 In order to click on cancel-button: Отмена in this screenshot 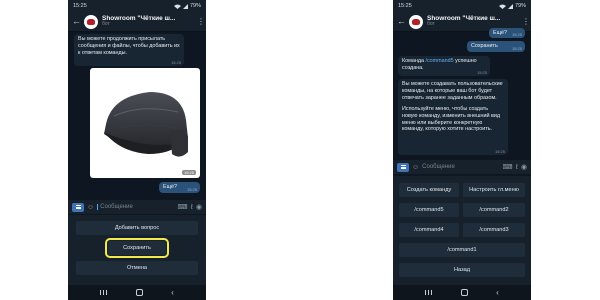, I will do `click(137, 268)`.